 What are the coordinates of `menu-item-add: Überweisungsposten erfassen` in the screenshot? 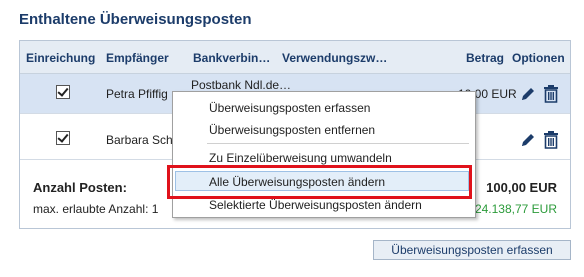 It's located at (289, 108).